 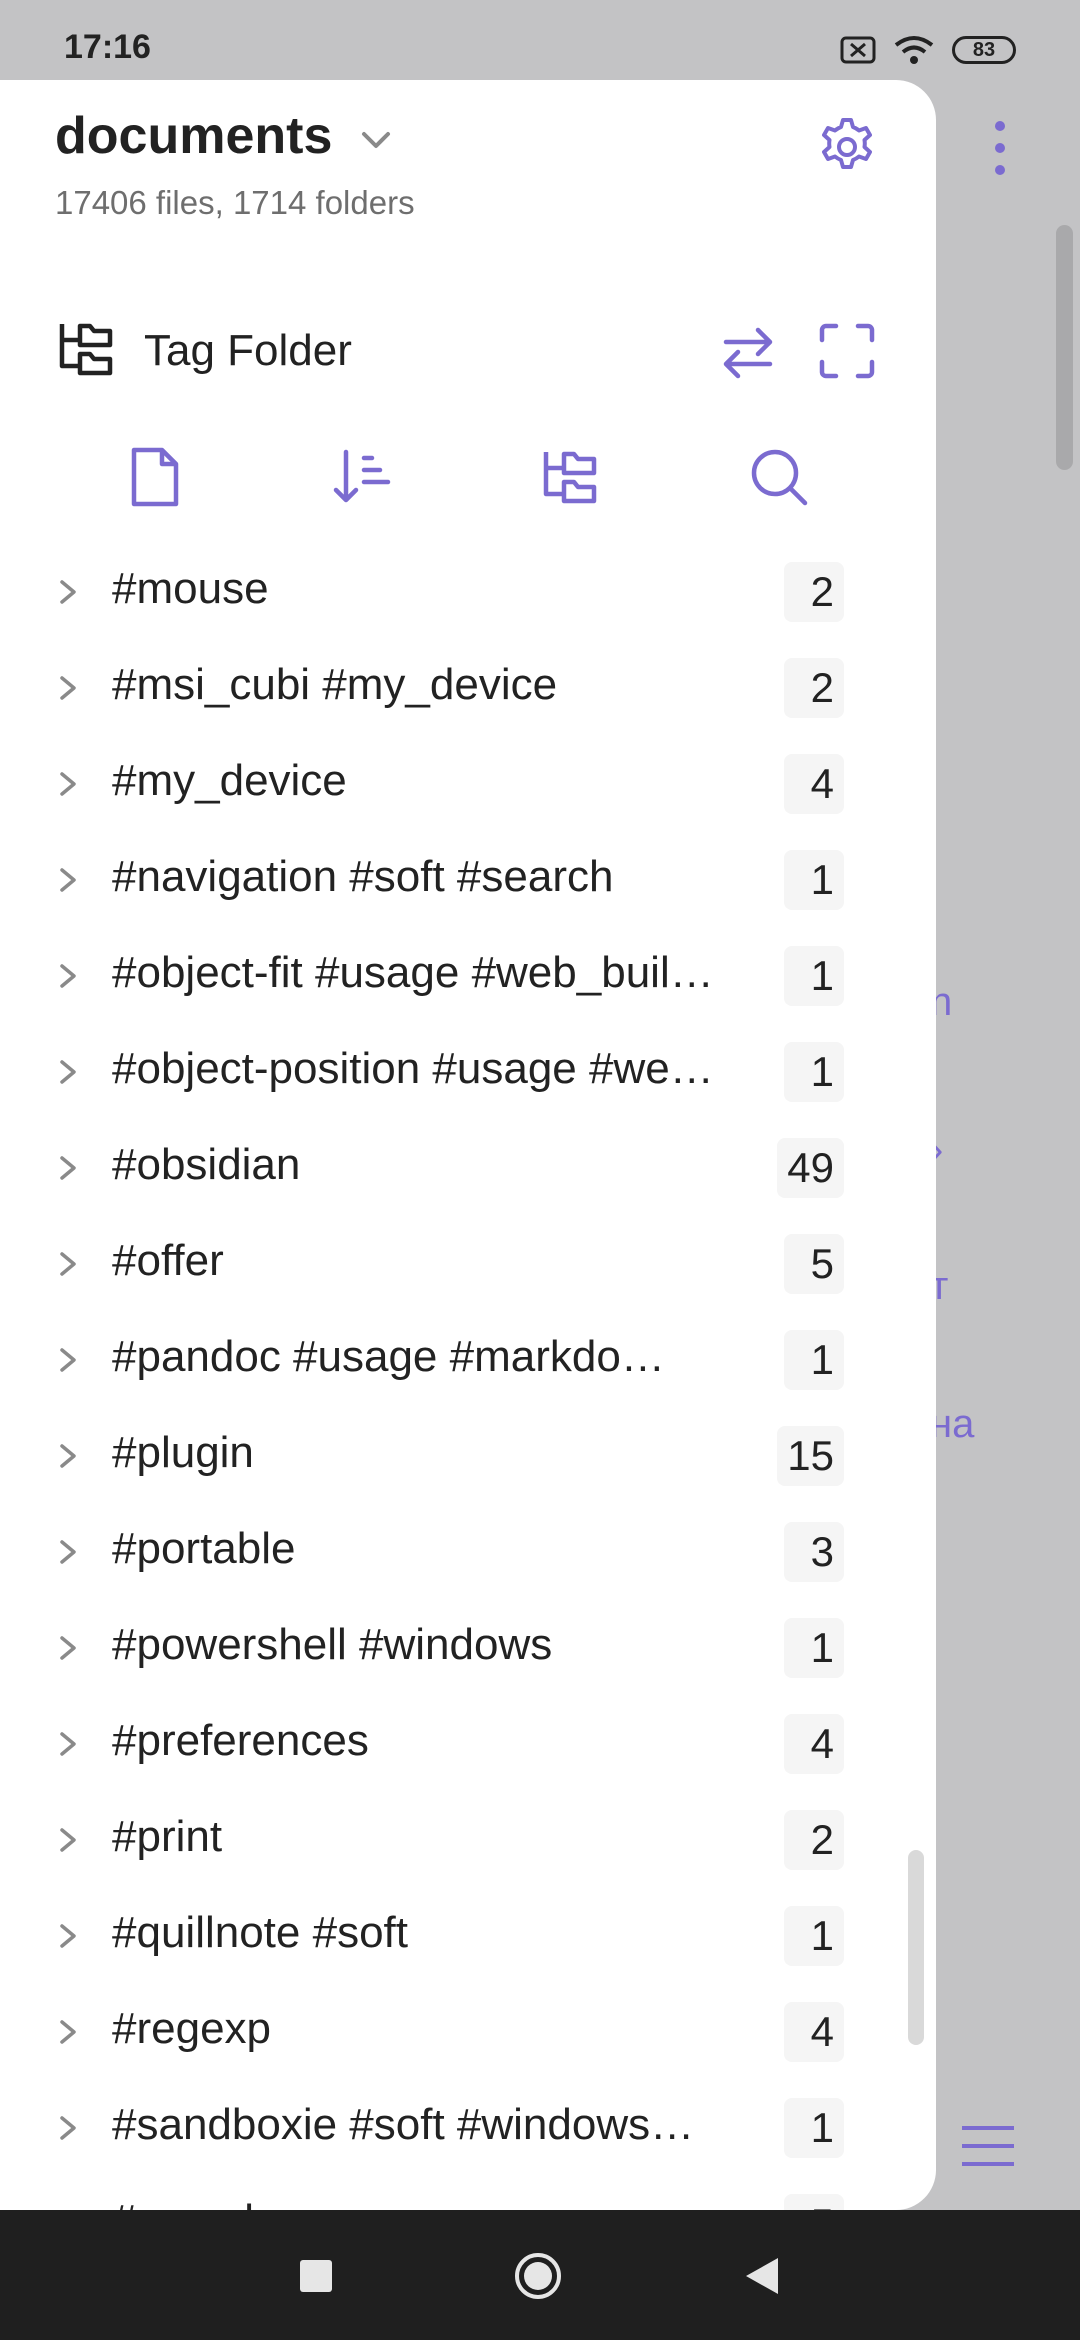 What do you see at coordinates (814, 1552) in the screenshot?
I see `tag-count: 3` at bounding box center [814, 1552].